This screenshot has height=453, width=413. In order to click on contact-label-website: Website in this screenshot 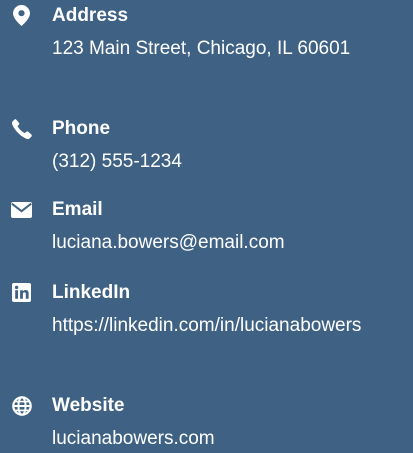, I will do `click(88, 405)`.